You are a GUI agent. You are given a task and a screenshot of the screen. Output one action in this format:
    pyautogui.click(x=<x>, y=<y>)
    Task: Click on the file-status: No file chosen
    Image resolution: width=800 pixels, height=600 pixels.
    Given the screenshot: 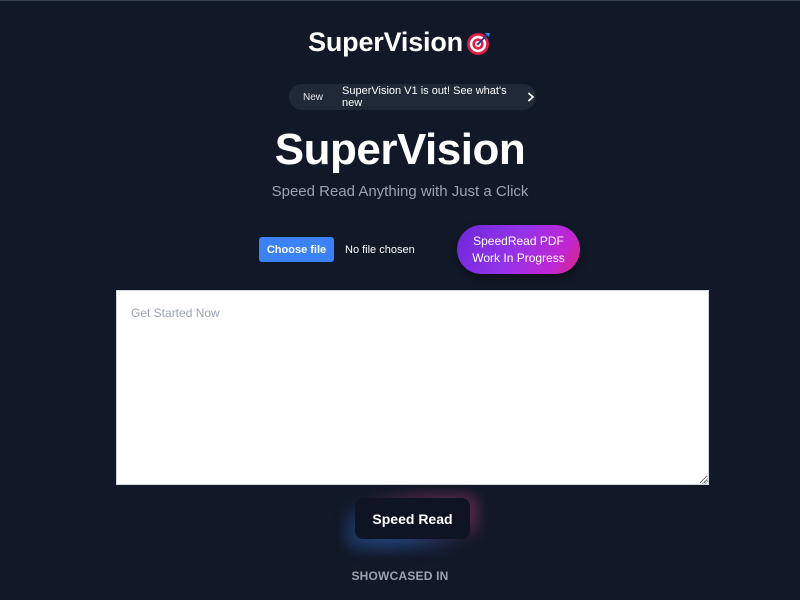 What is the action you would take?
    pyautogui.click(x=380, y=249)
    